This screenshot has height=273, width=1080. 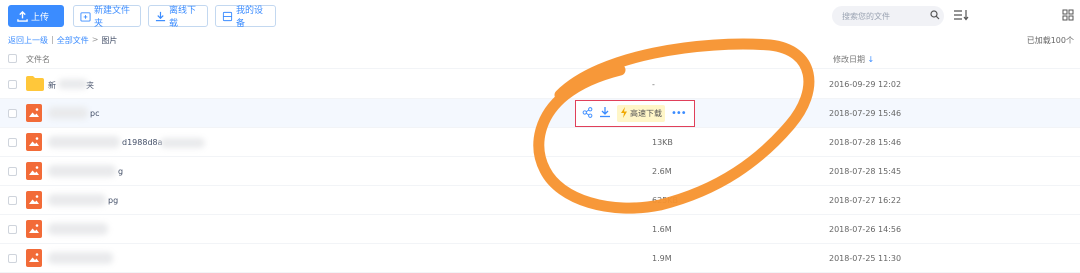 What do you see at coordinates (679, 113) in the screenshot?
I see `more-options-icon: •••` at bounding box center [679, 113].